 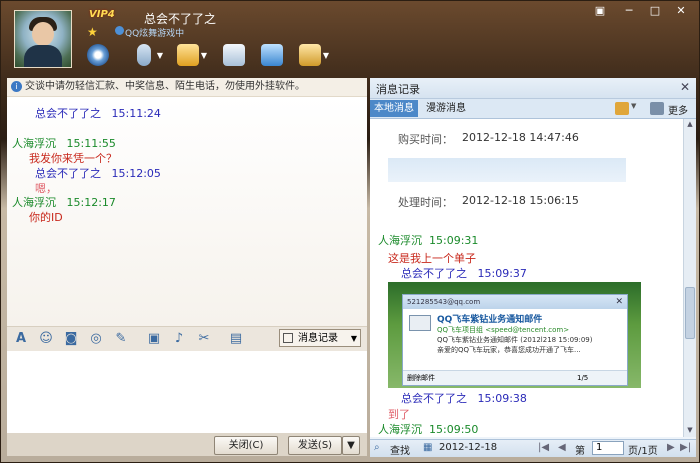 I want to click on message-header: 人海浮沉 15:12:17, so click(x=64, y=202).